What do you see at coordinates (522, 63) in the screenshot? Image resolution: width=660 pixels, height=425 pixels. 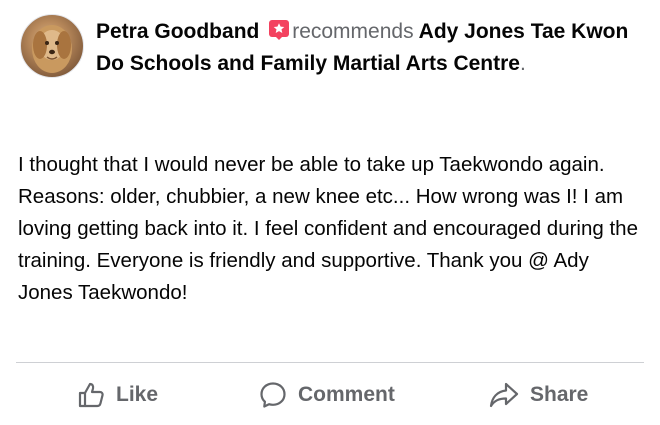 I see `headline-period: .` at bounding box center [522, 63].